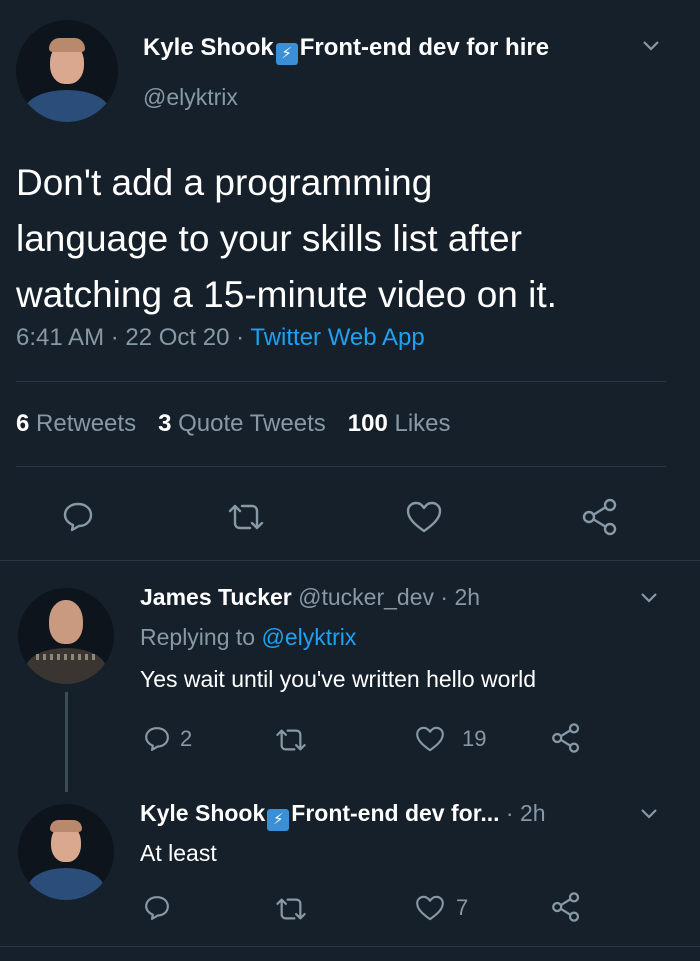 The image size is (700, 961). Describe the element at coordinates (337, 337) in the screenshot. I see `tweet-source: Twitter Web App` at that location.